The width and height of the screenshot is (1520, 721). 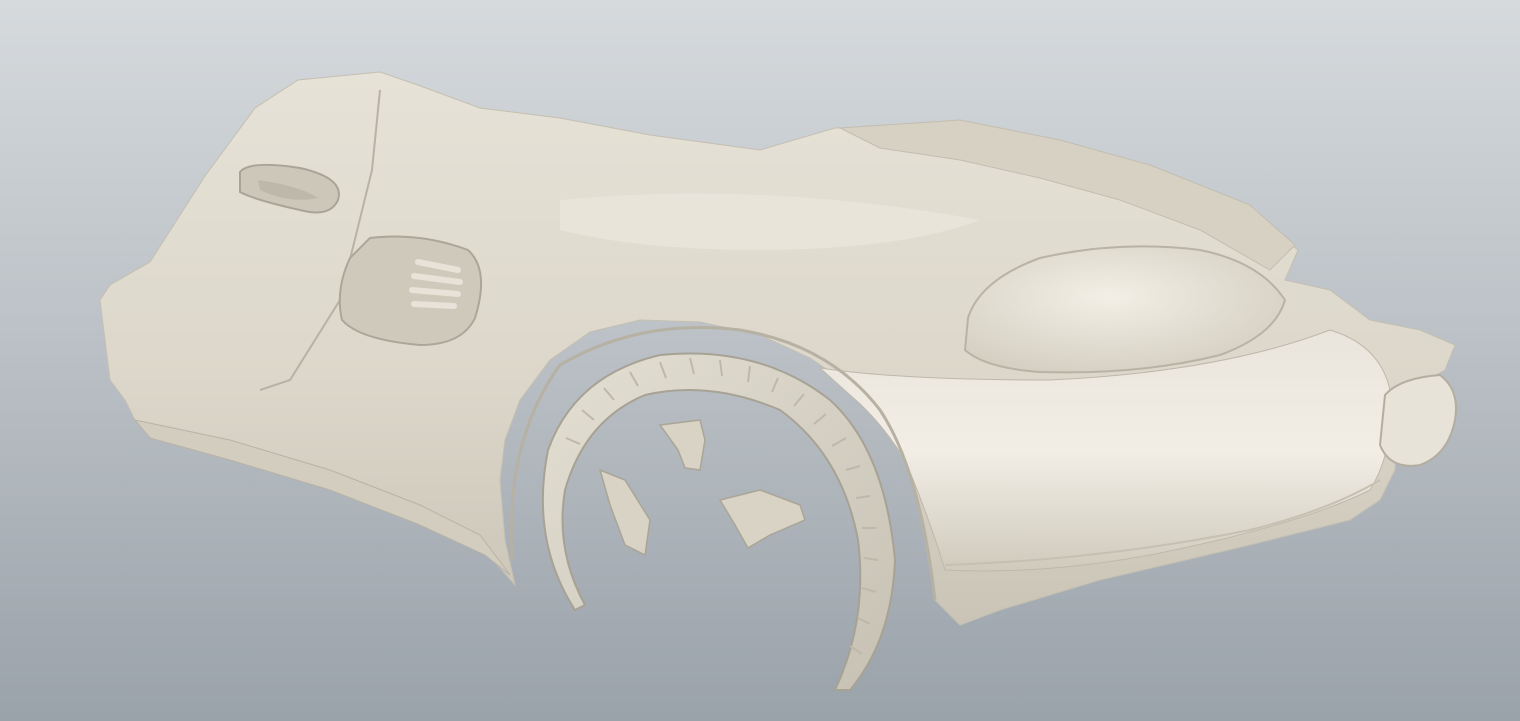 I want to click on tire, so click(x=719, y=521).